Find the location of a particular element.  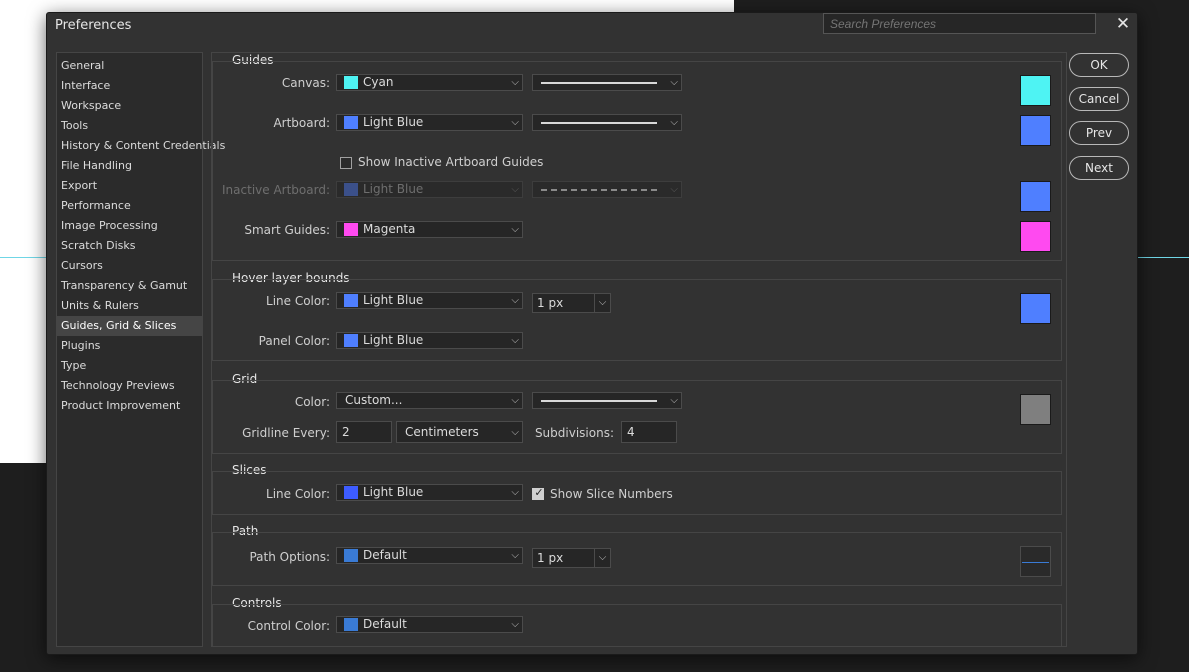

hover-panel-color-label: Panel Color: is located at coordinates (294, 341).